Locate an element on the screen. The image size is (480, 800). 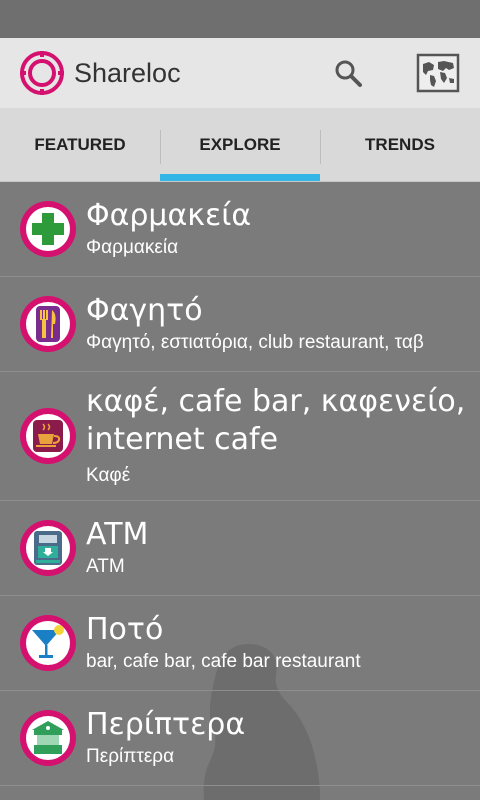
tab-bar: FEATURED EXPLORE TRENDS is located at coordinates (240, 145).